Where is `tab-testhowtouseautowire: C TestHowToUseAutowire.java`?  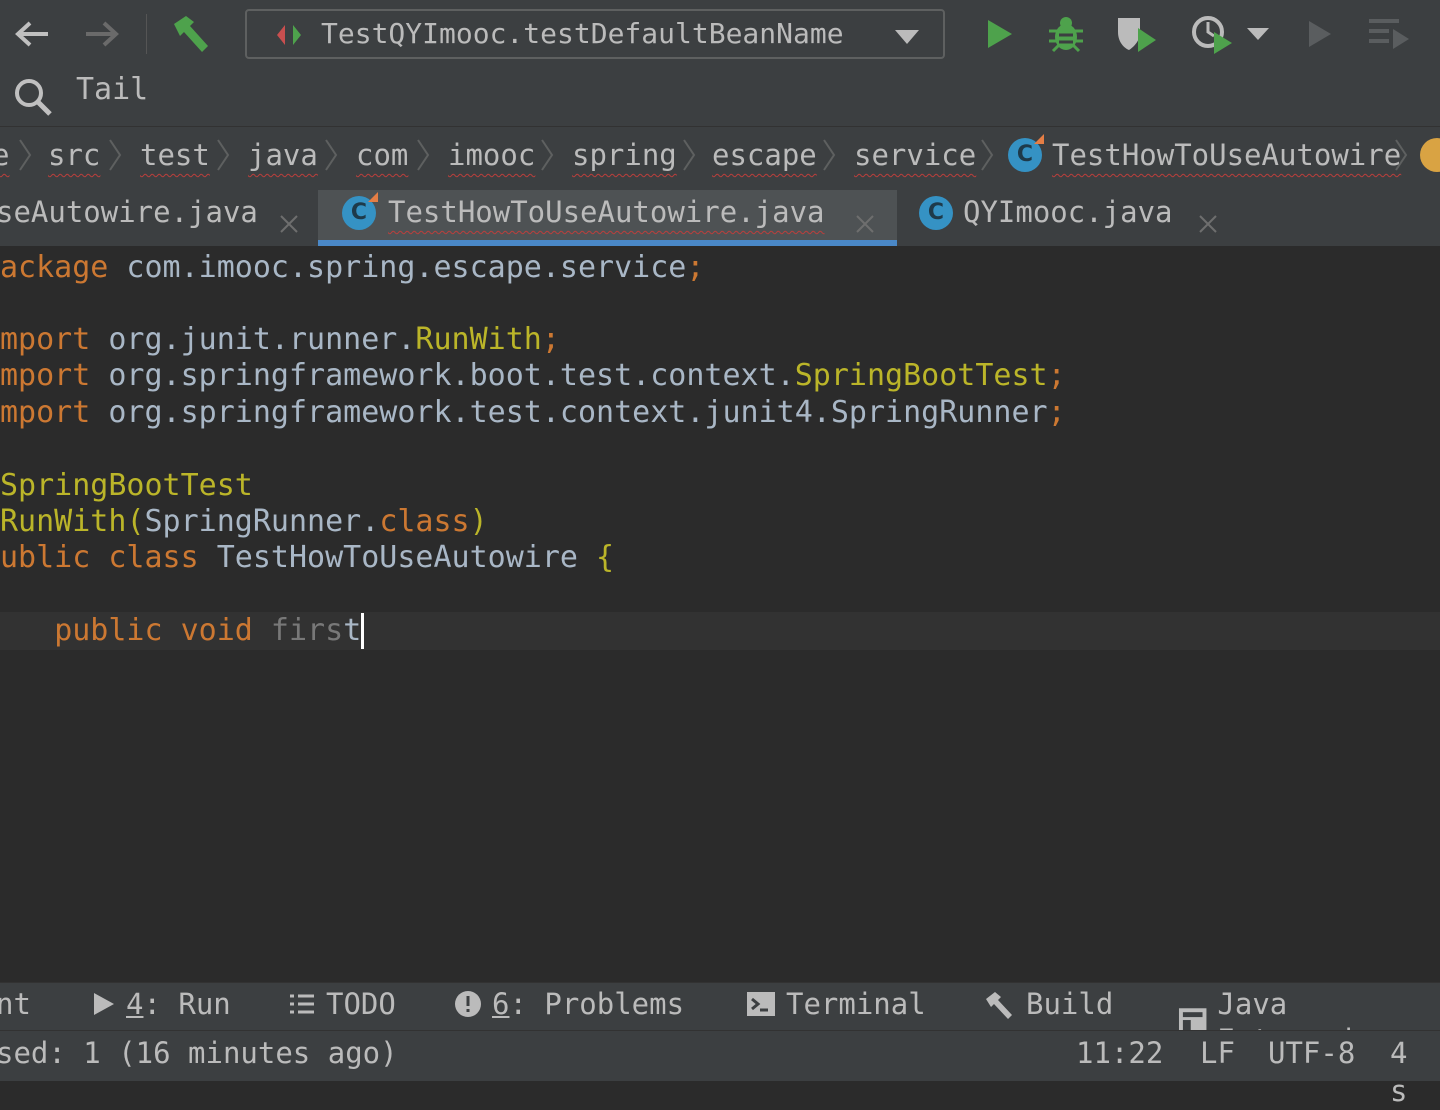 tab-testhowtouseautowire: C TestHowToUseAutowire.java is located at coordinates (607, 218).